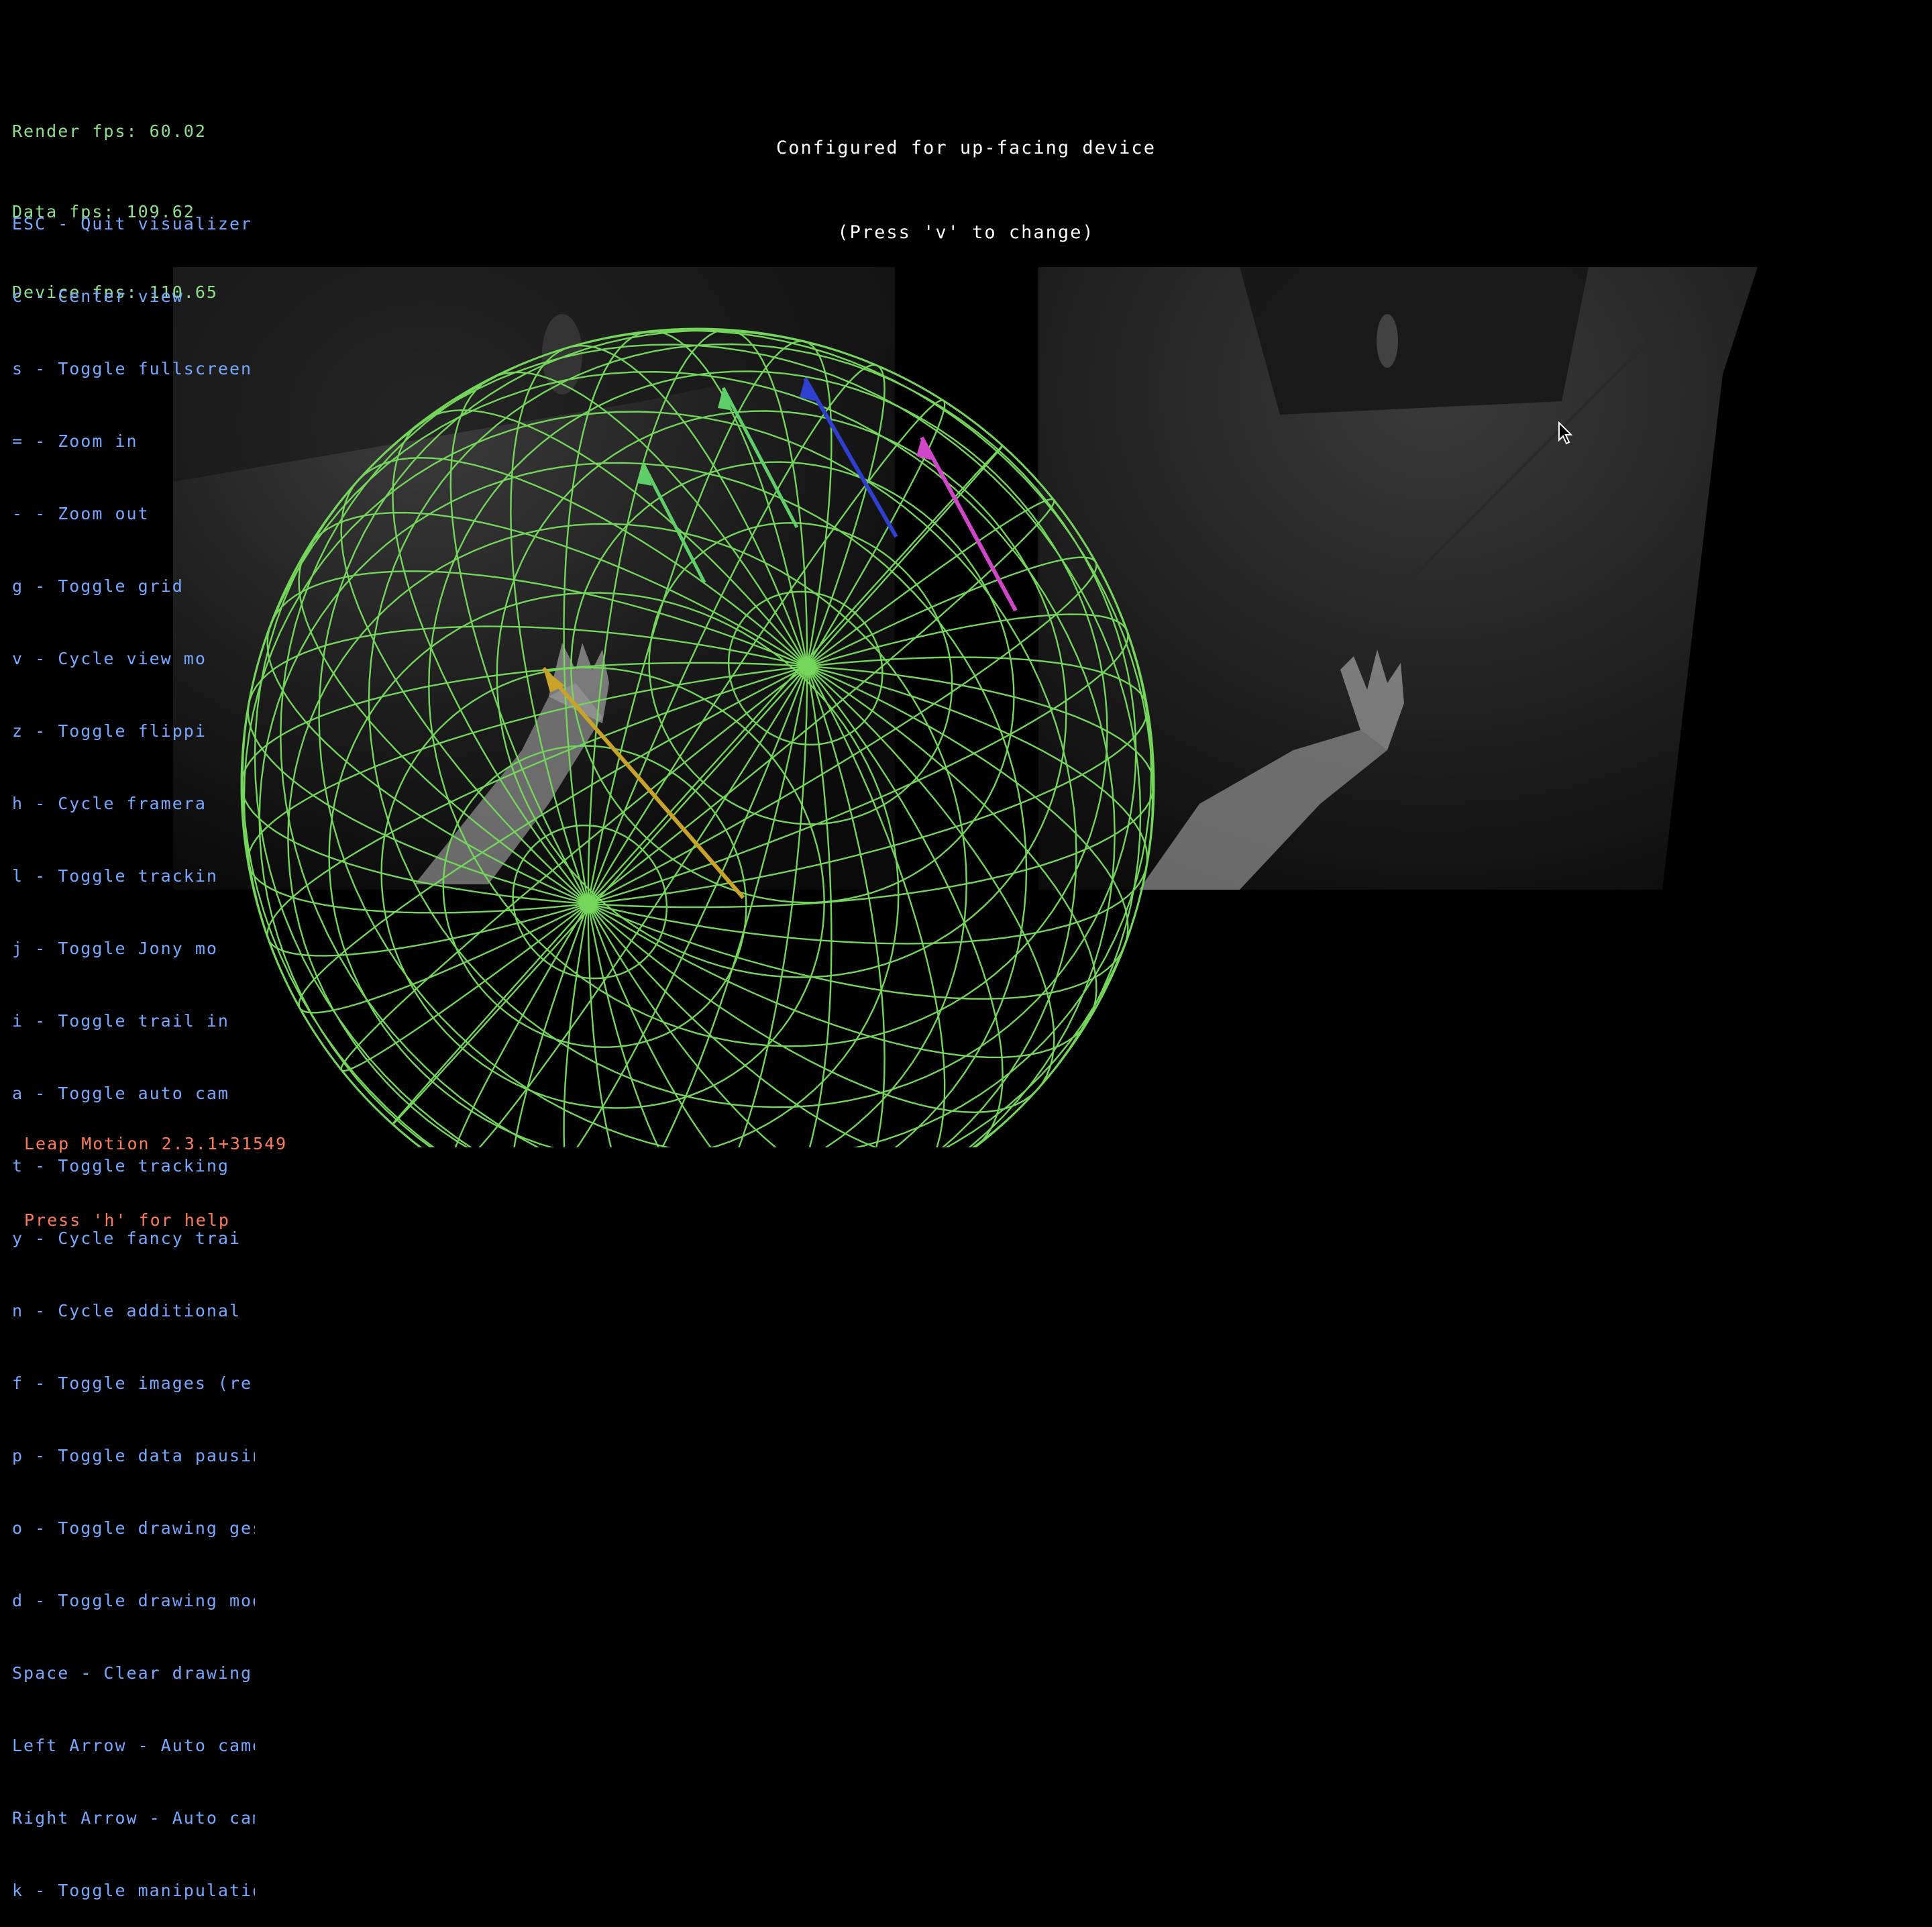 This screenshot has width=1932, height=1927. Describe the element at coordinates (127, 1220) in the screenshot. I see `help-hint: Press 'h' for help` at that location.